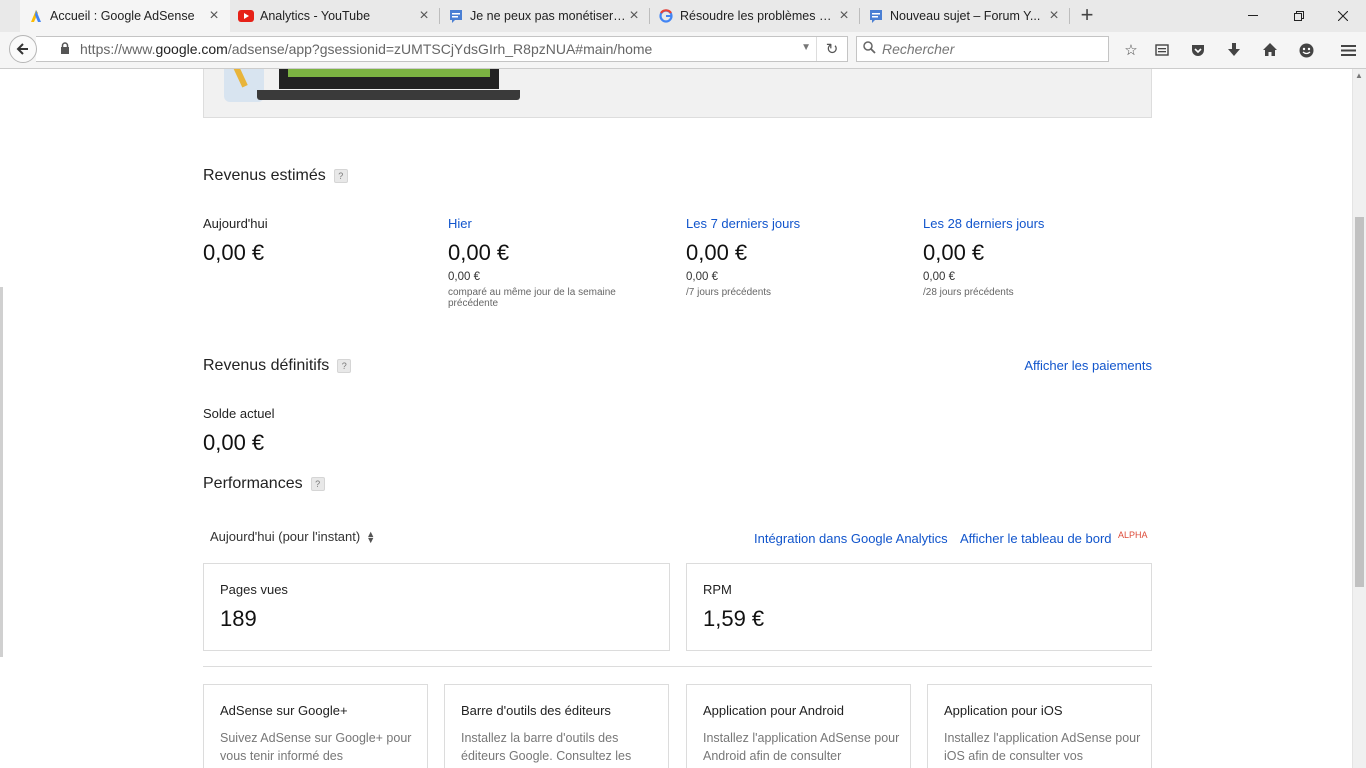 This screenshot has width=1366, height=768. What do you see at coordinates (315, 16) in the screenshot?
I see `tab-title: Analytics - YouTube` at bounding box center [315, 16].